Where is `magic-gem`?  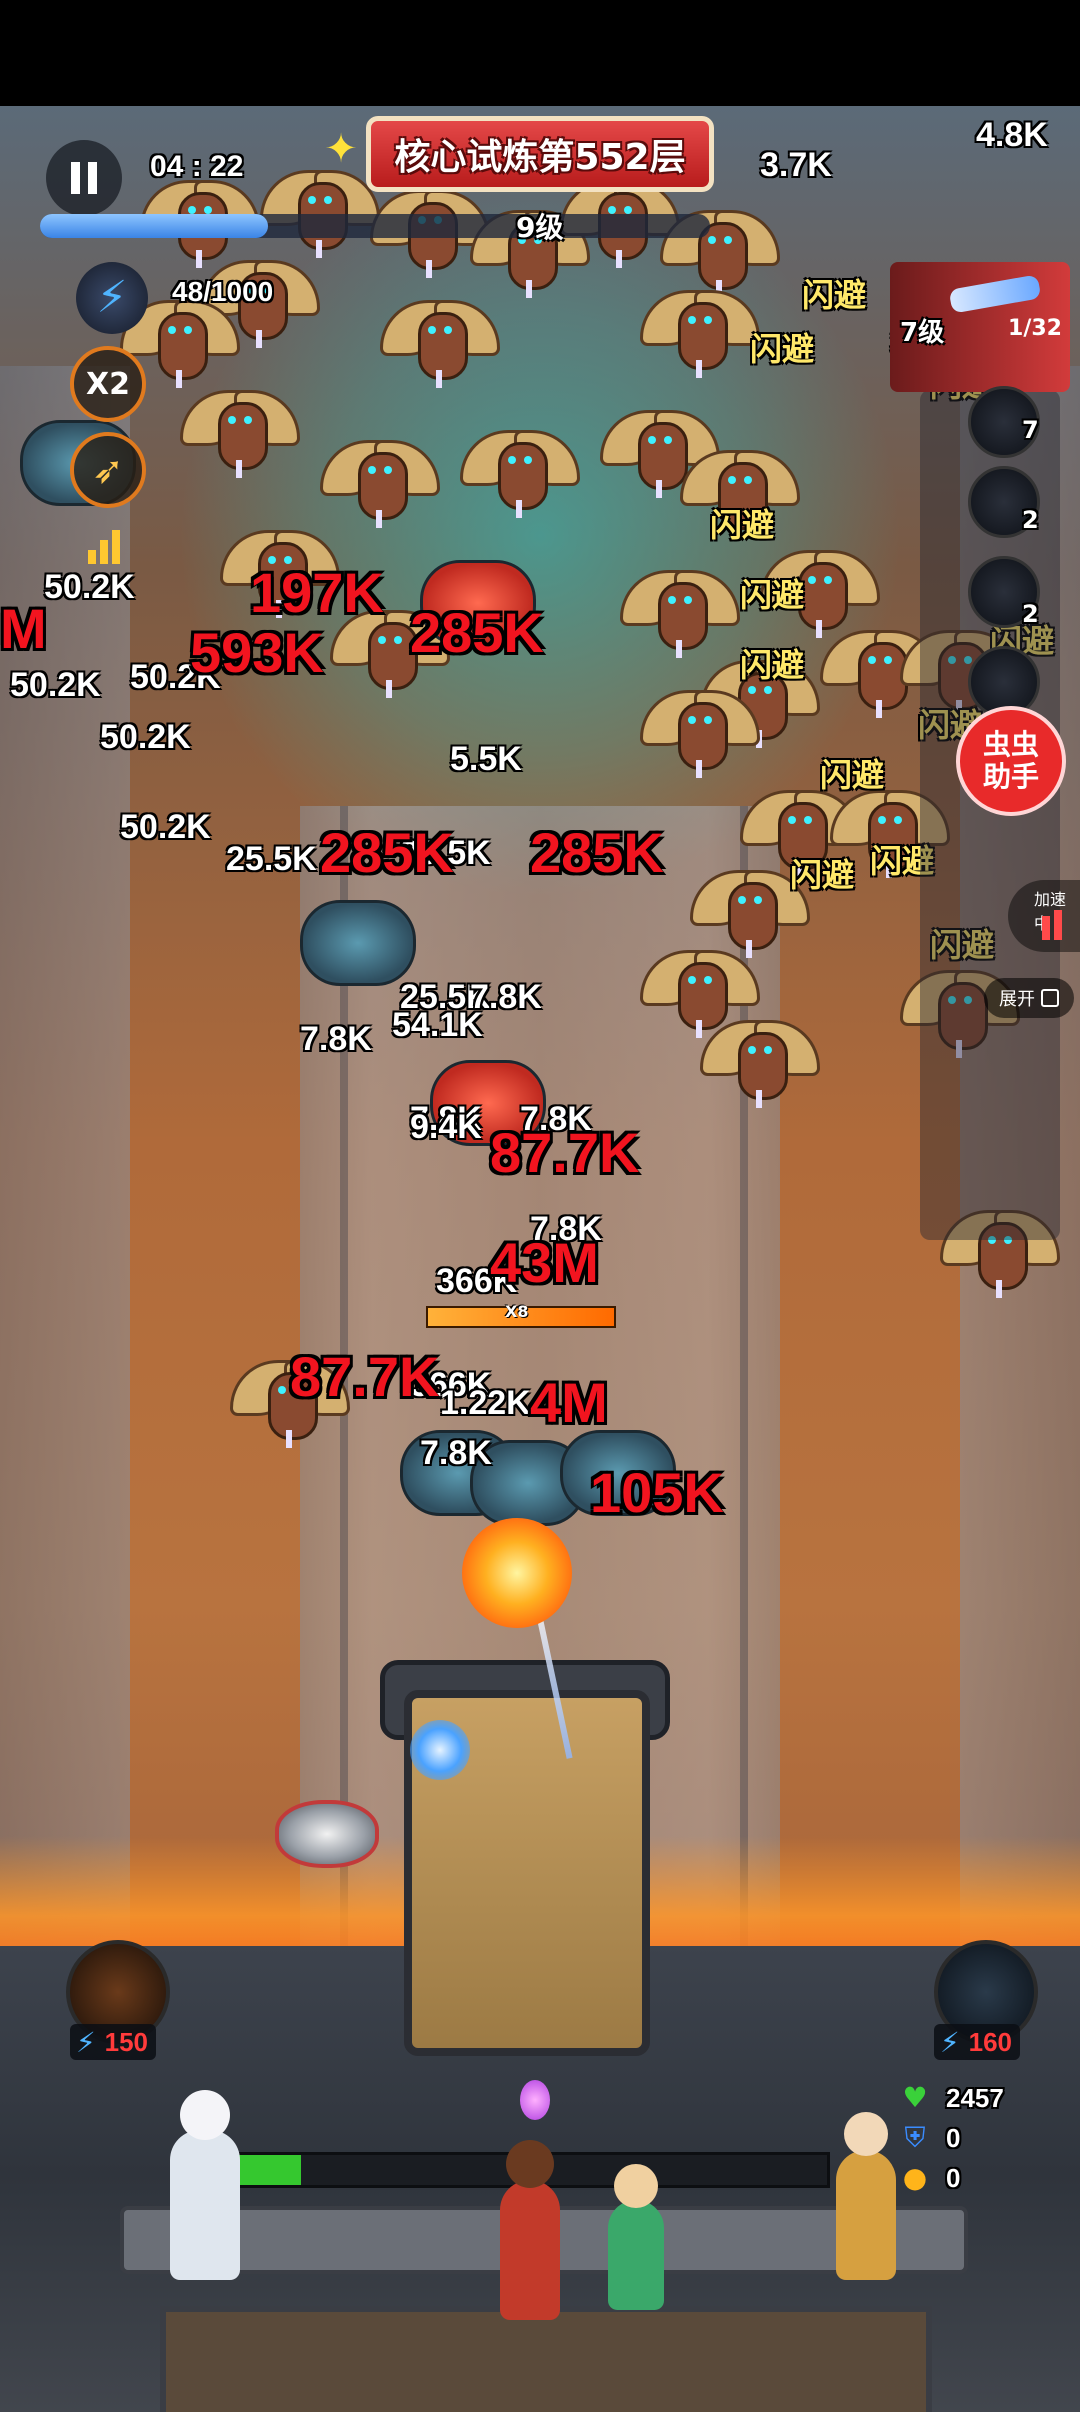 magic-gem is located at coordinates (535, 2100).